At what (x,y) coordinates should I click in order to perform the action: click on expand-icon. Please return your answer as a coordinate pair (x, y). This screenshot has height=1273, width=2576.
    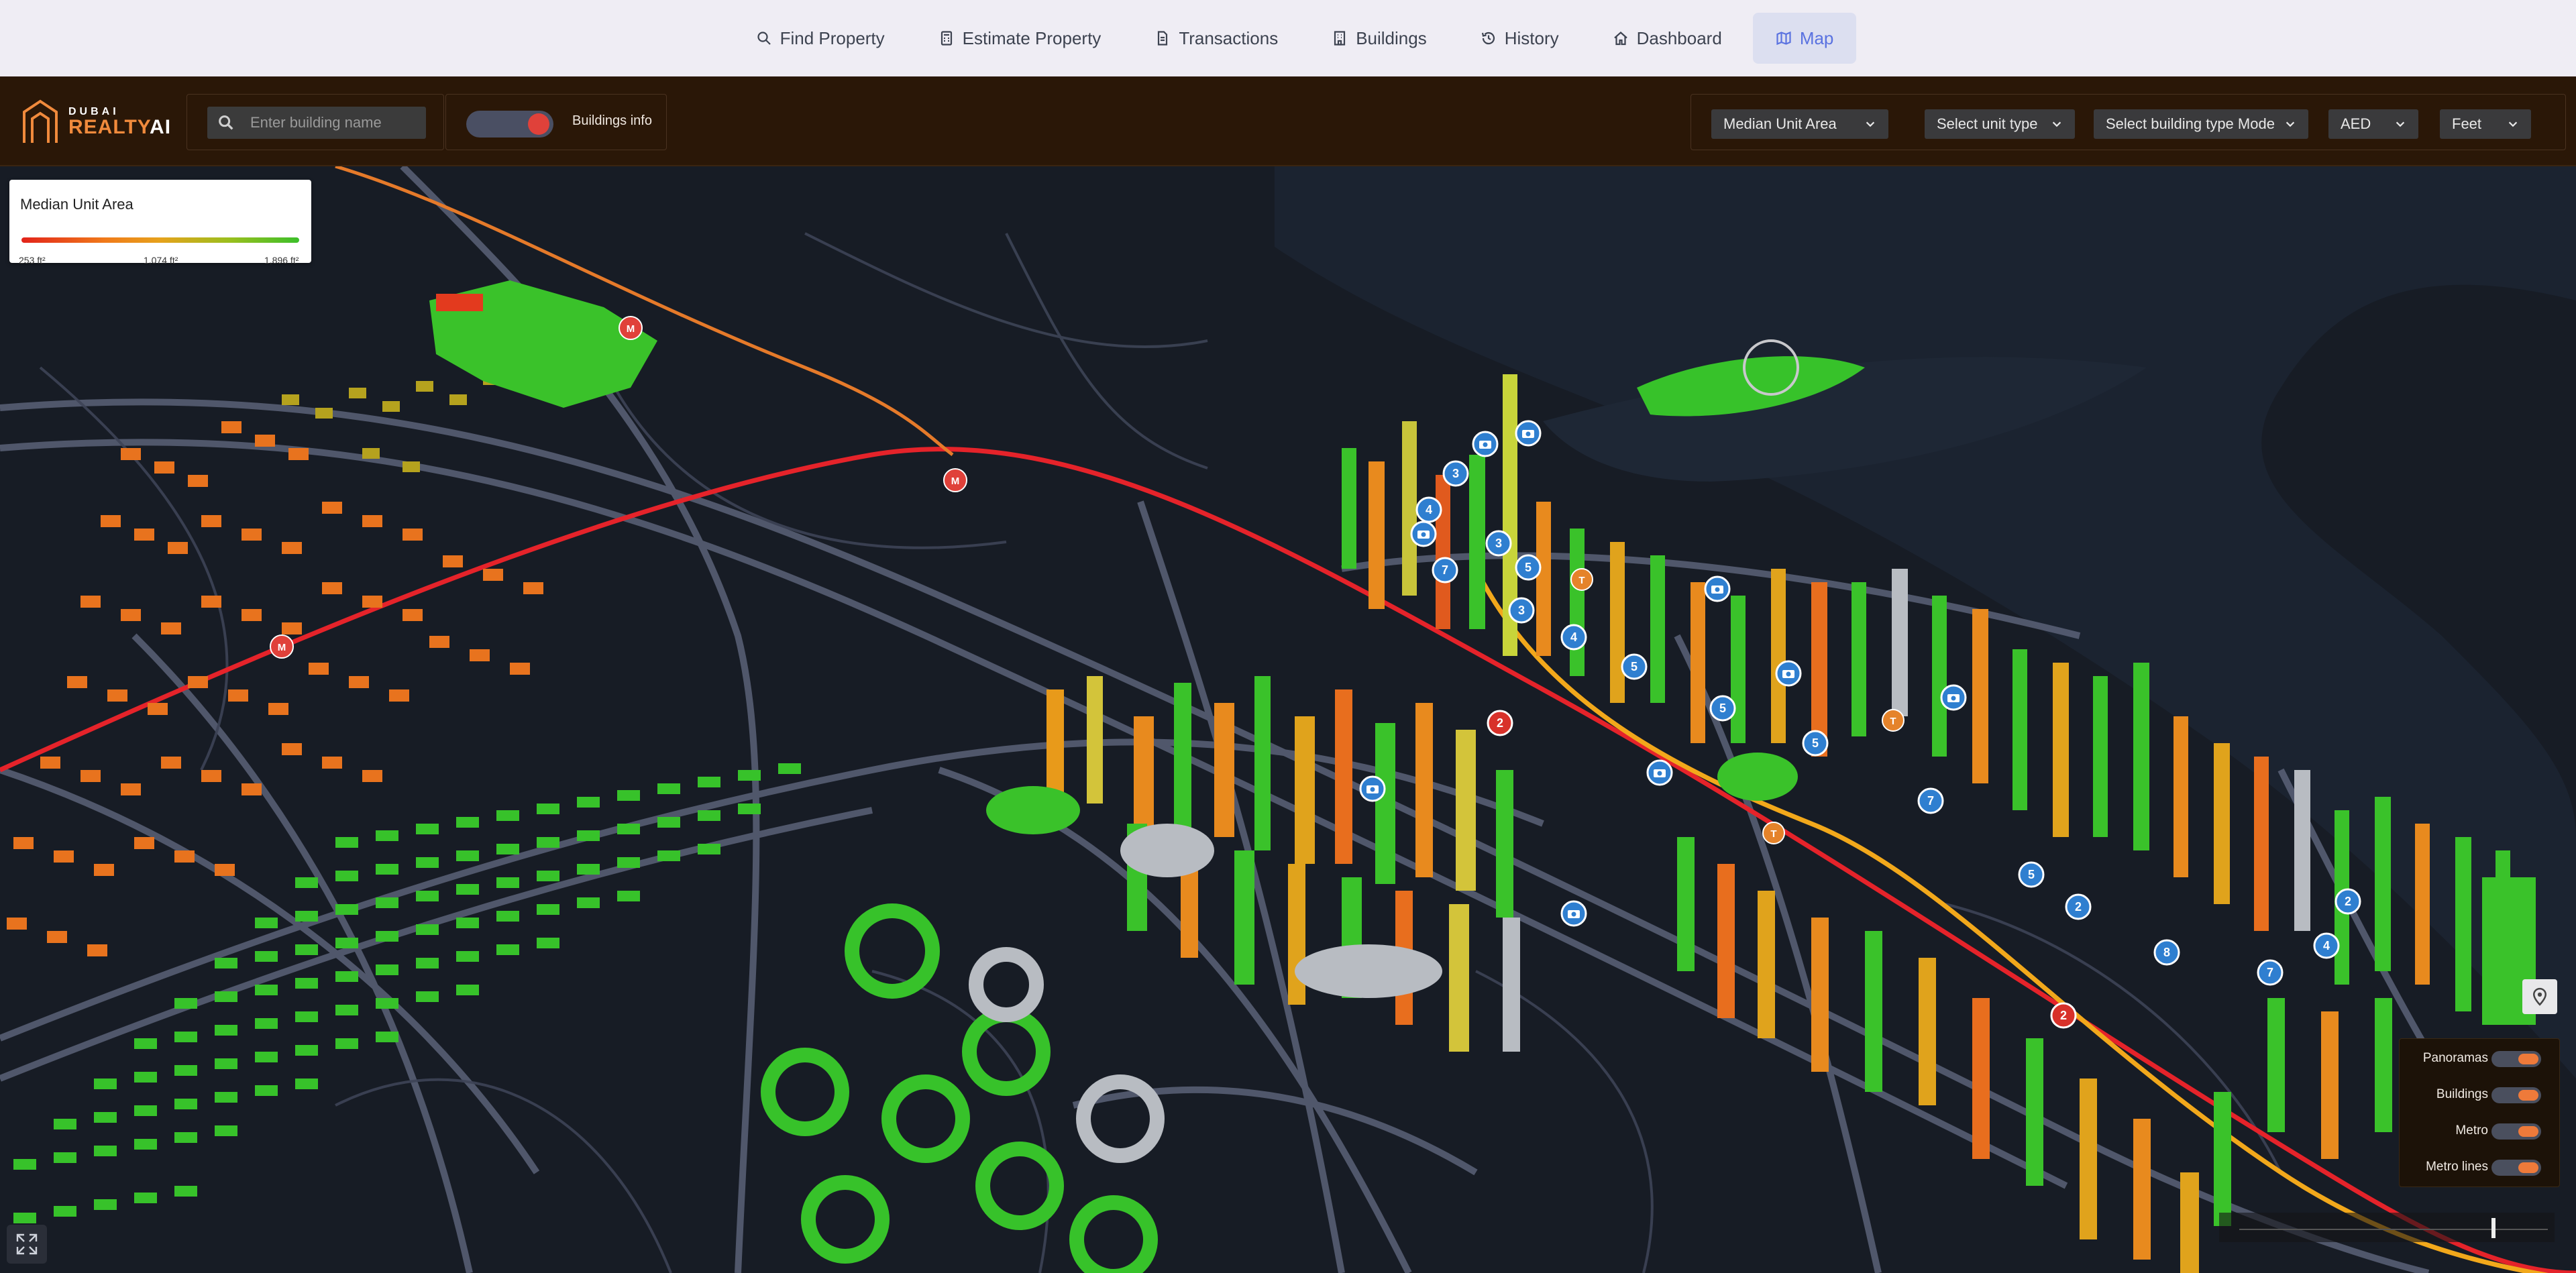
    Looking at the image, I should click on (27, 1244).